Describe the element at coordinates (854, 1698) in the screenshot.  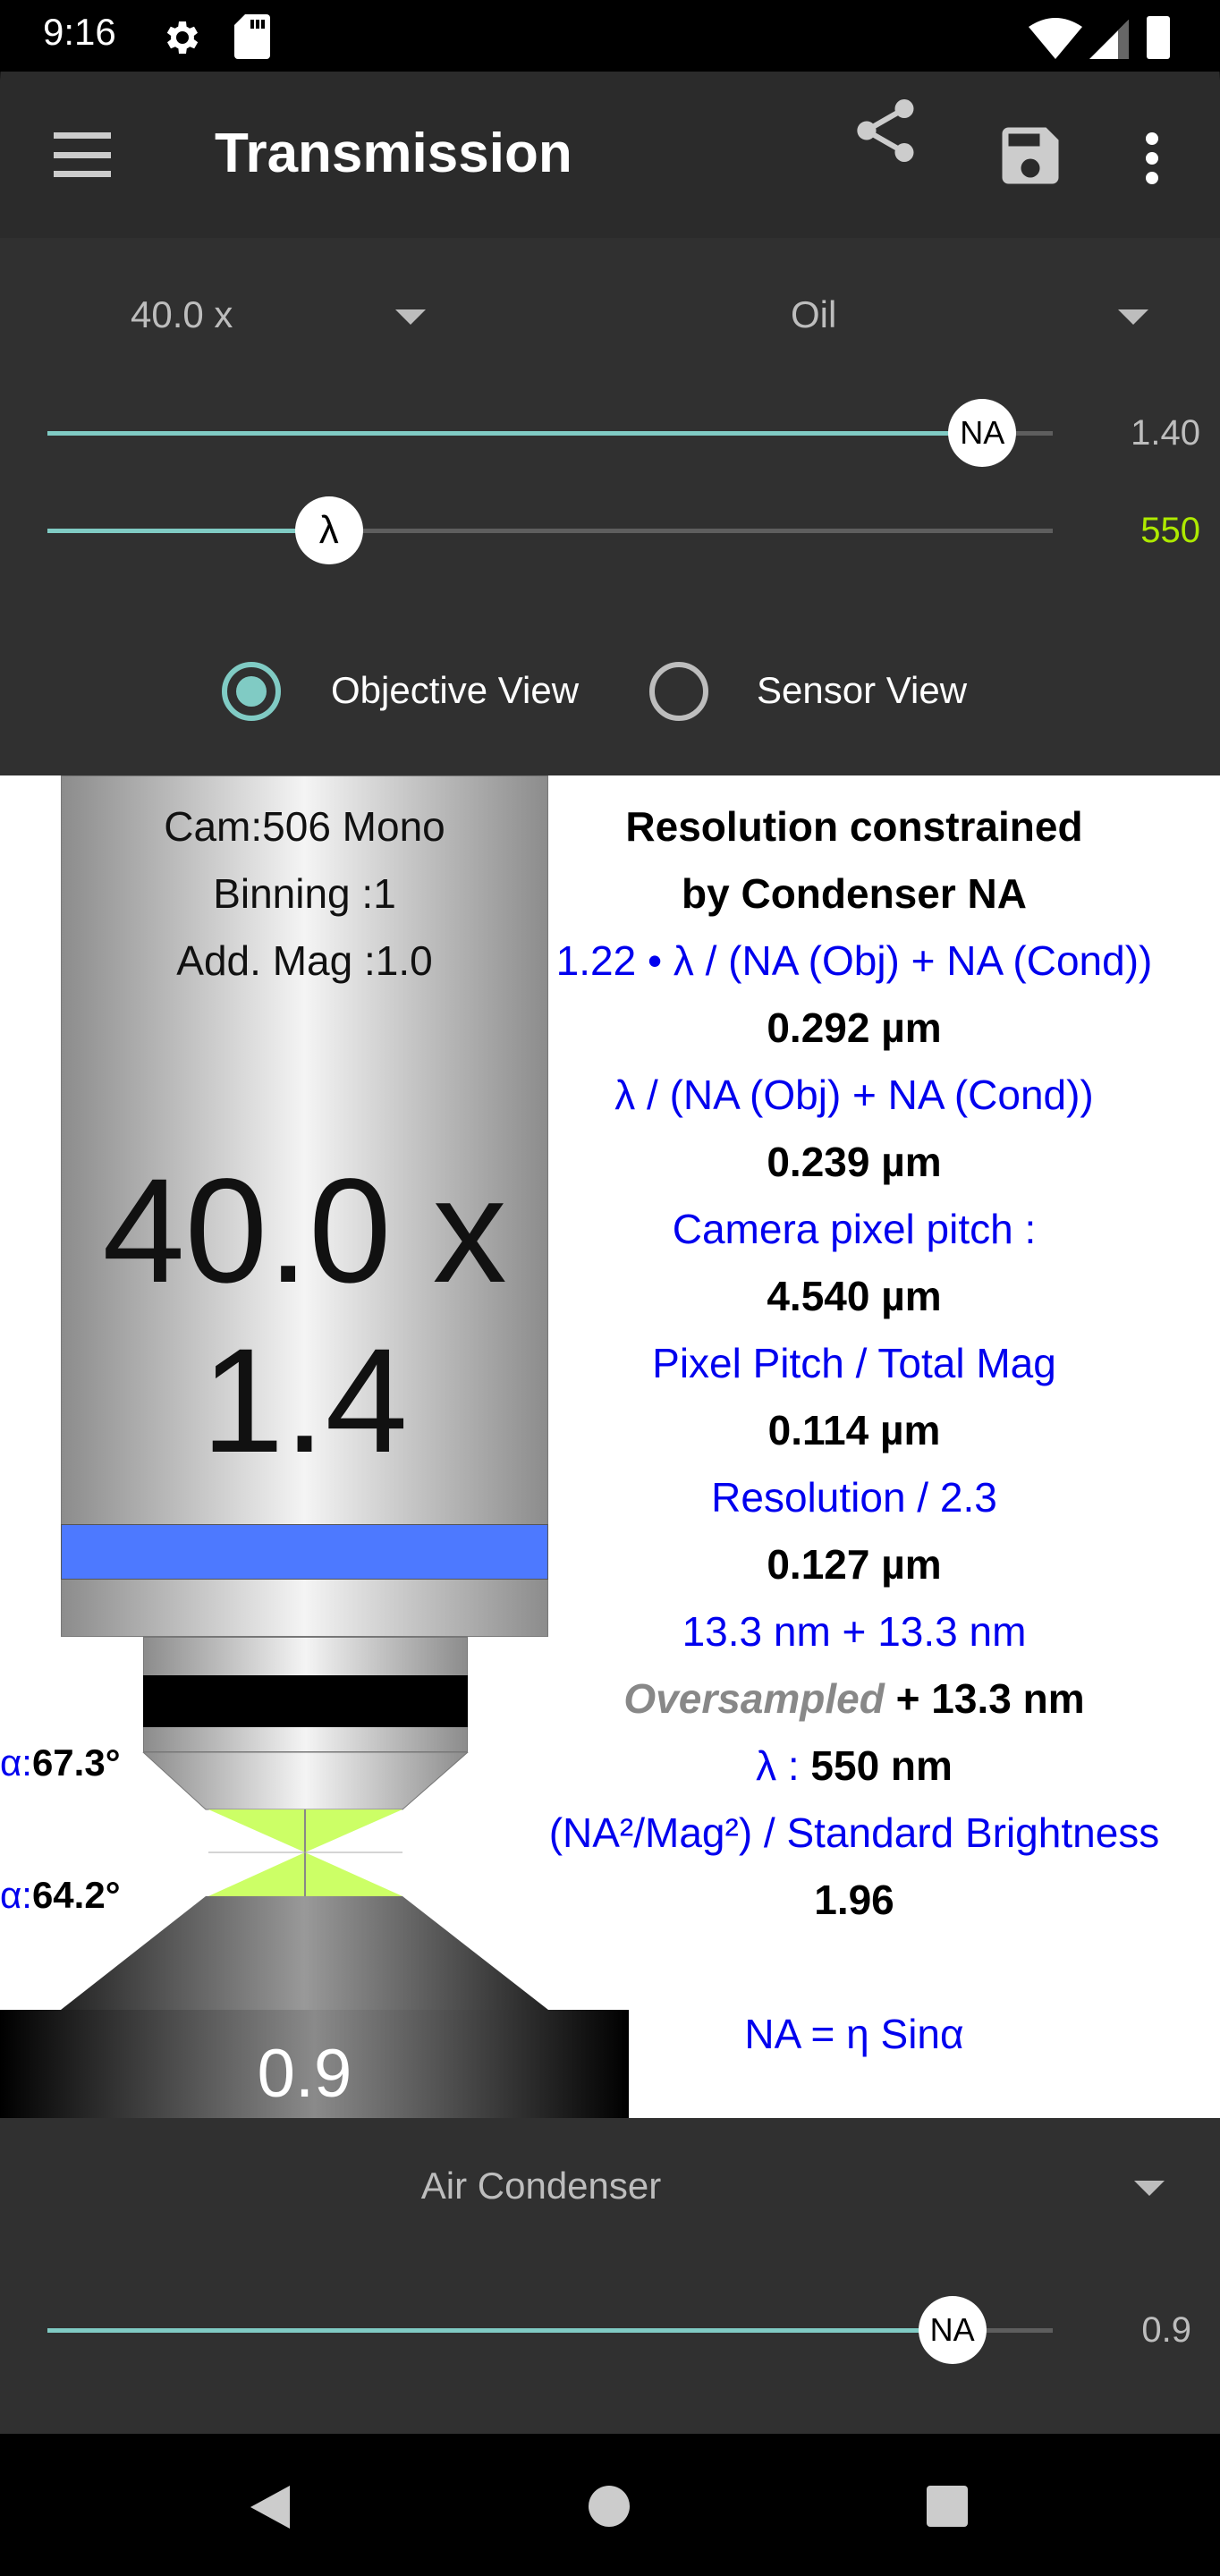
I see `oversampled-row: Oversampled + 13.3 nm` at that location.